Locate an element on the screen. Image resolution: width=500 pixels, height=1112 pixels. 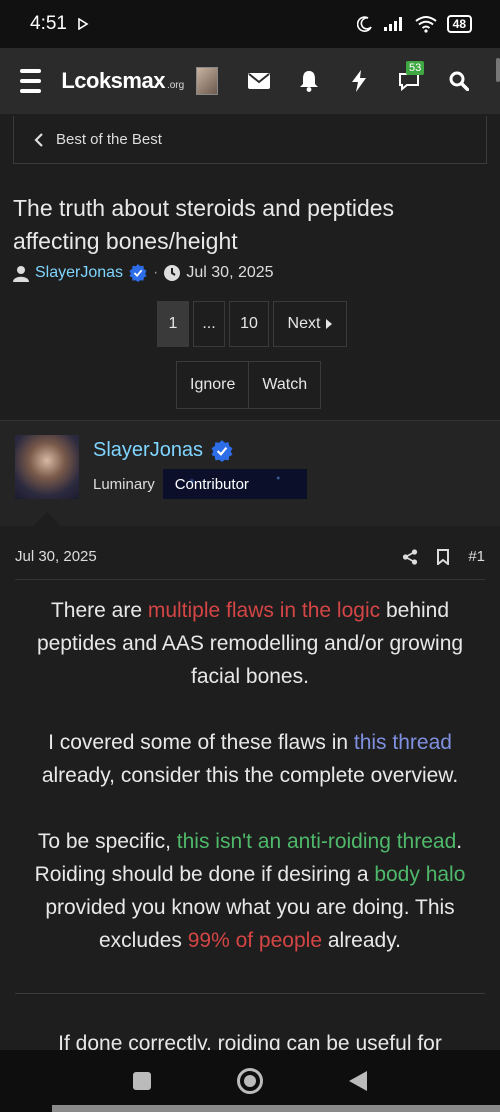
status-bar: 4:51 48 is located at coordinates (250, 24).